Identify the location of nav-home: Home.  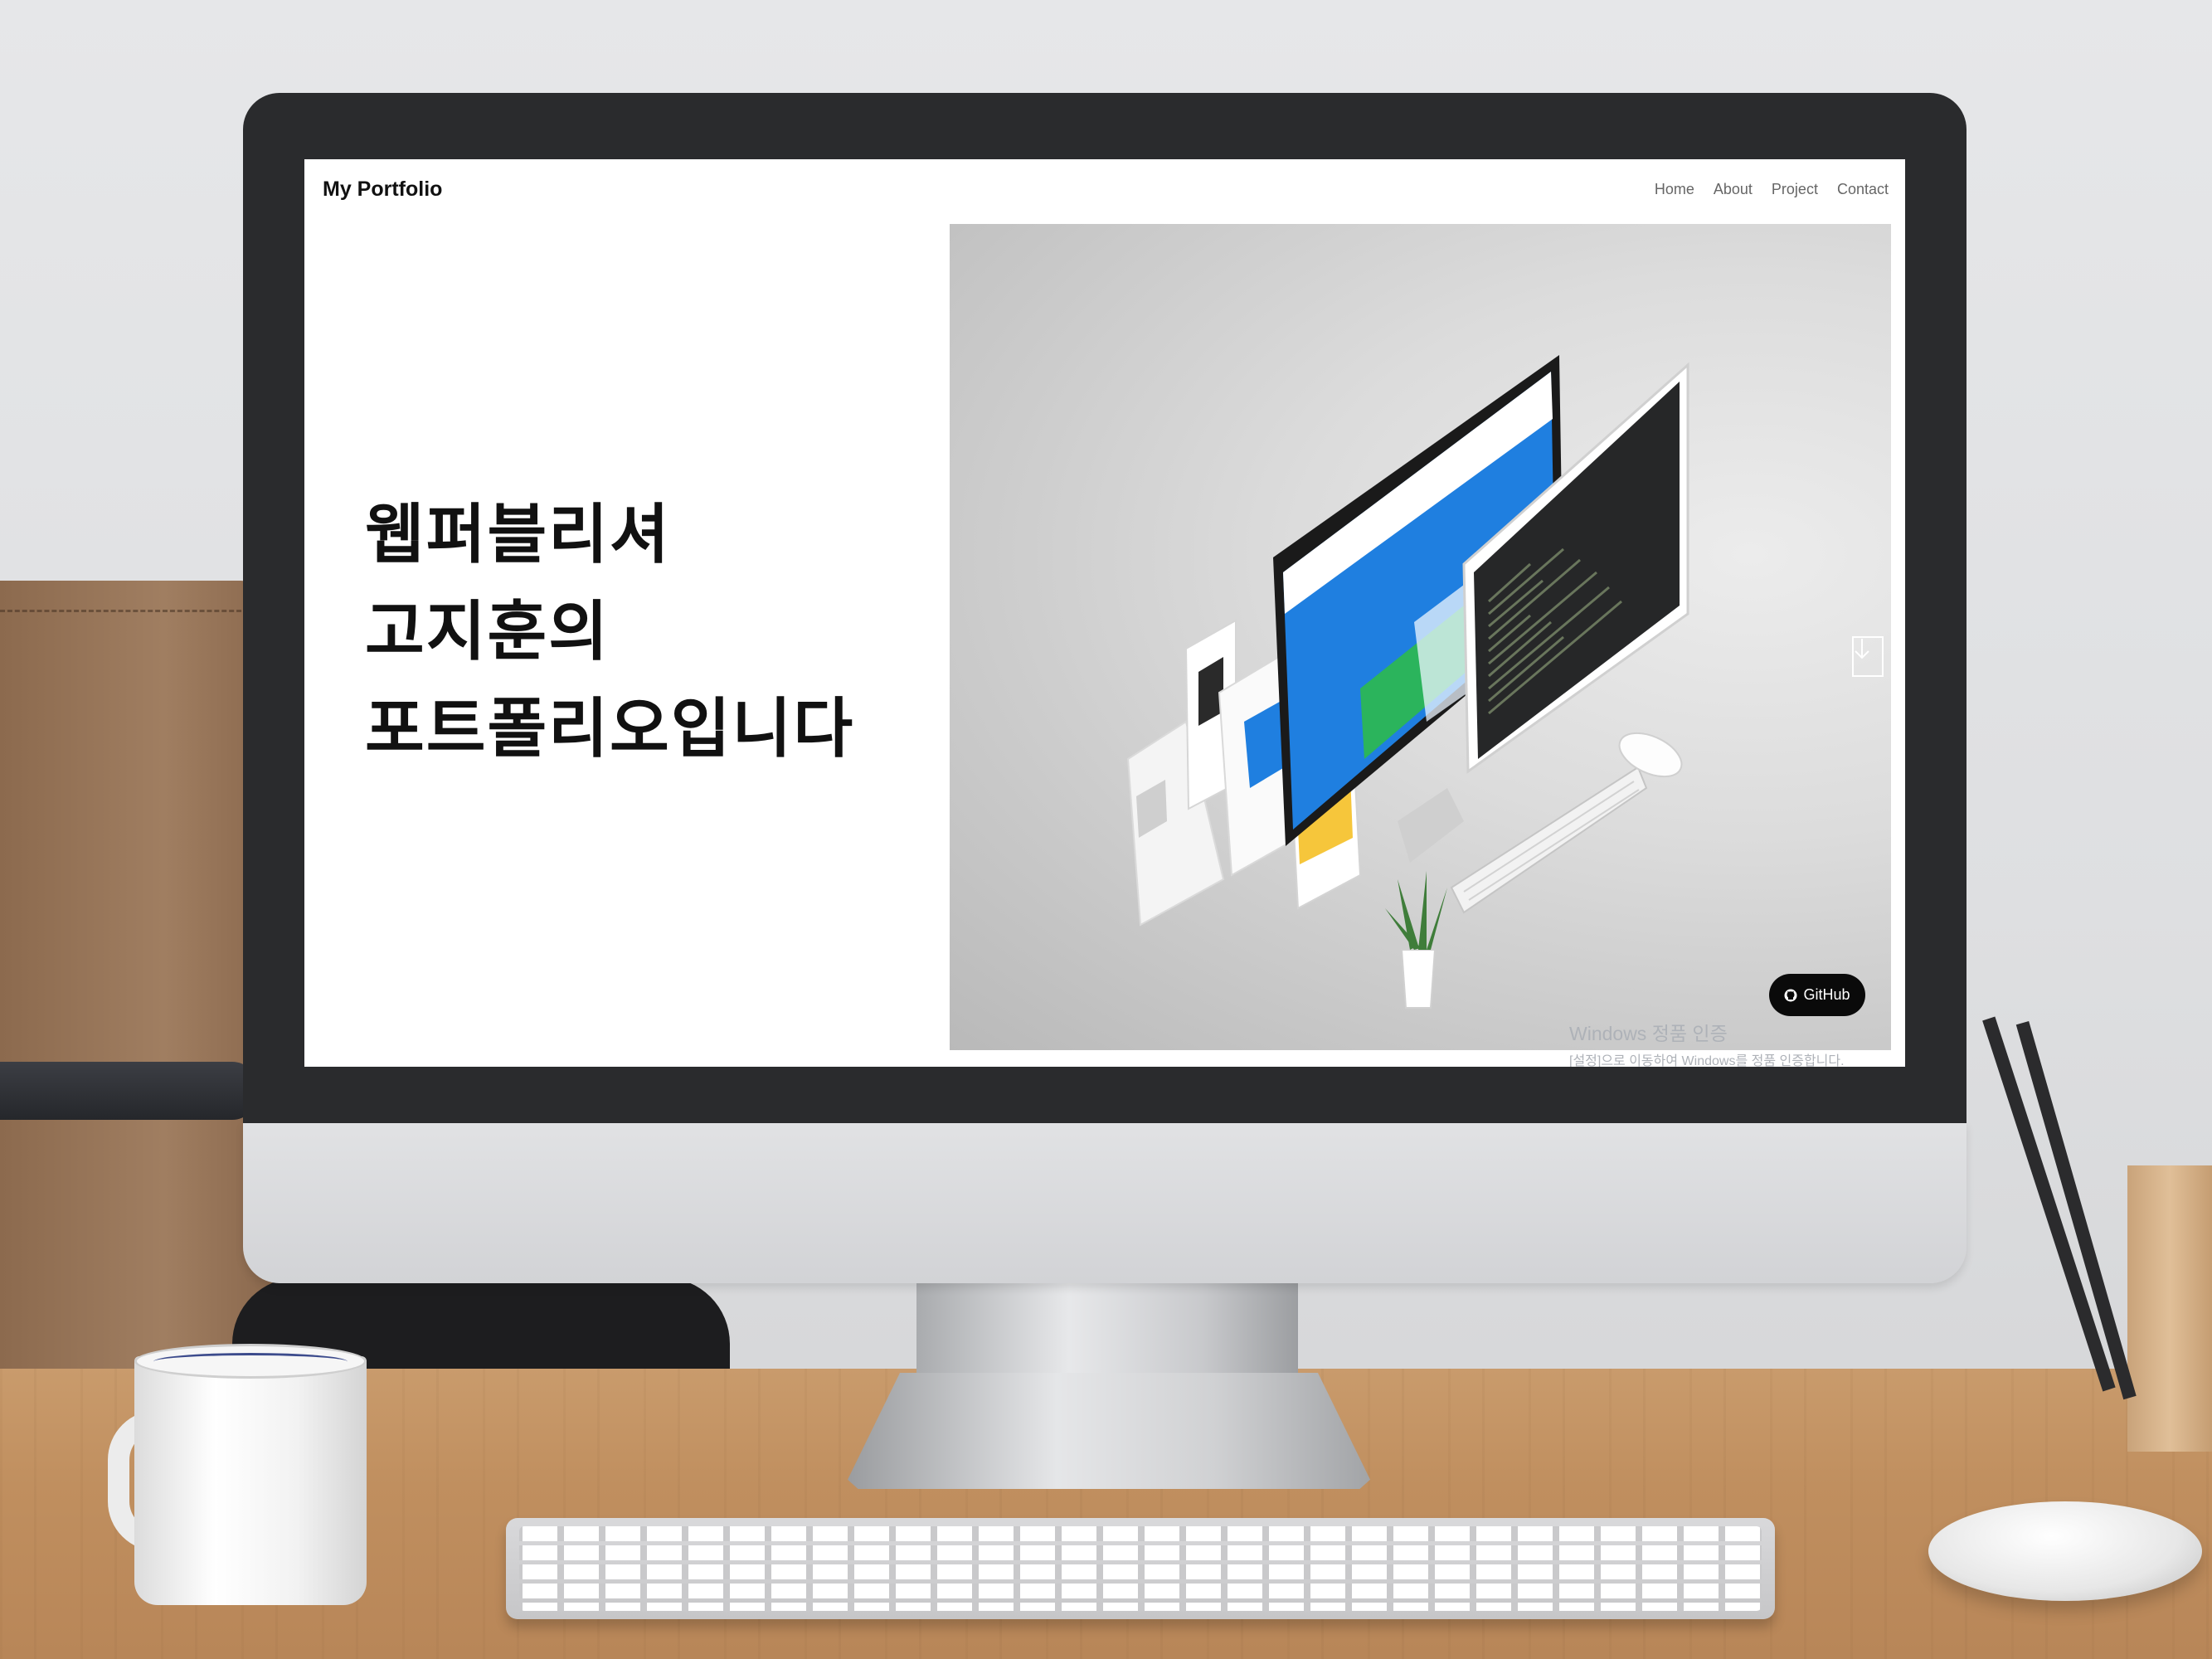
(1674, 189).